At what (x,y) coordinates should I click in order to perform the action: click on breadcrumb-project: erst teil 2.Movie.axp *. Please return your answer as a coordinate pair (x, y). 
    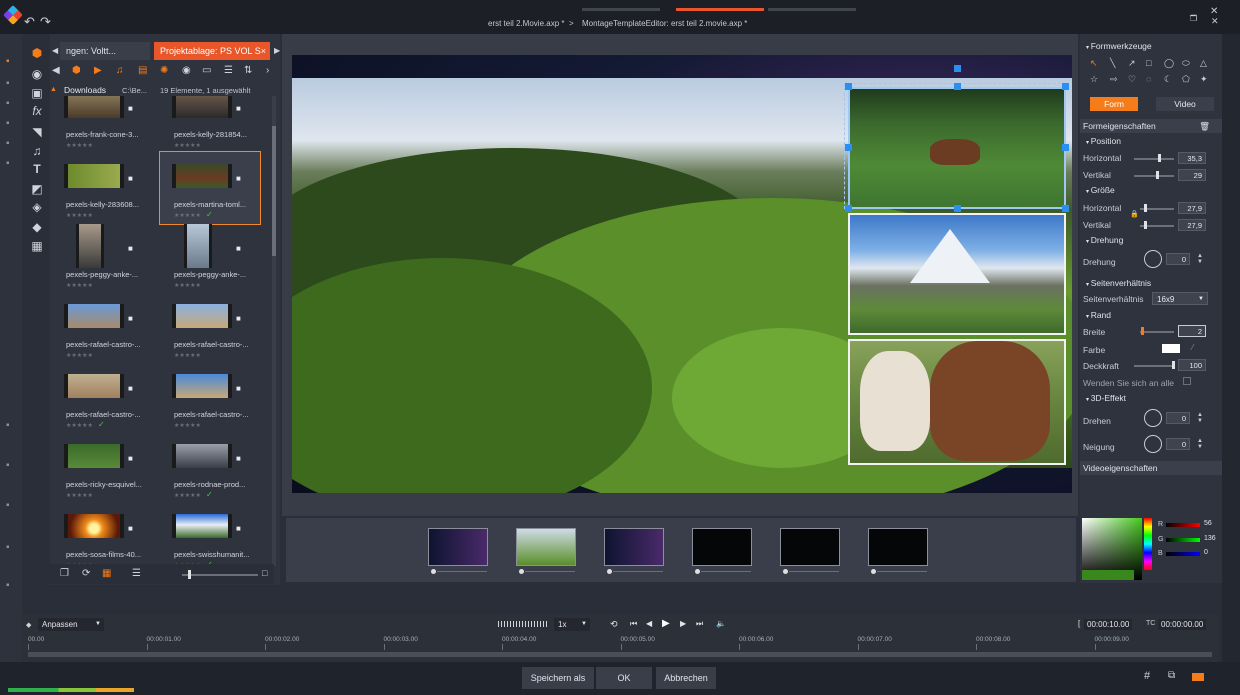
    Looking at the image, I should click on (526, 23).